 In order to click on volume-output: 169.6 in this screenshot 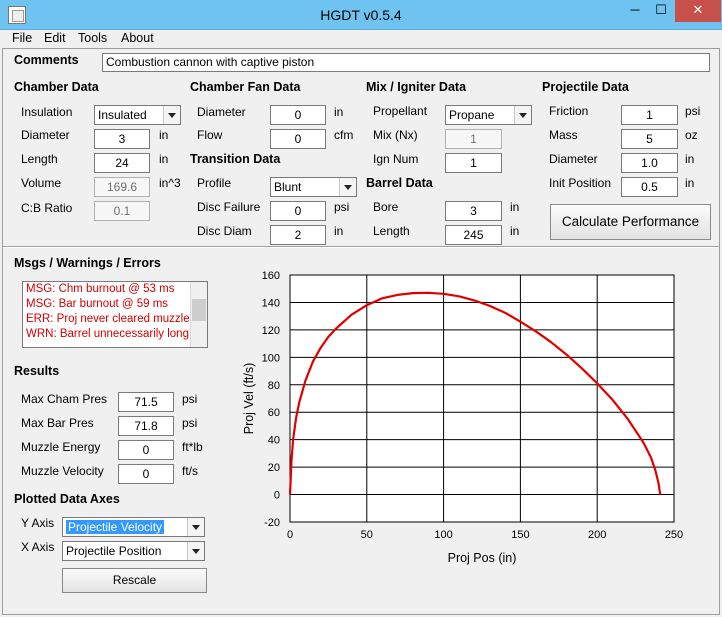, I will do `click(122, 187)`.